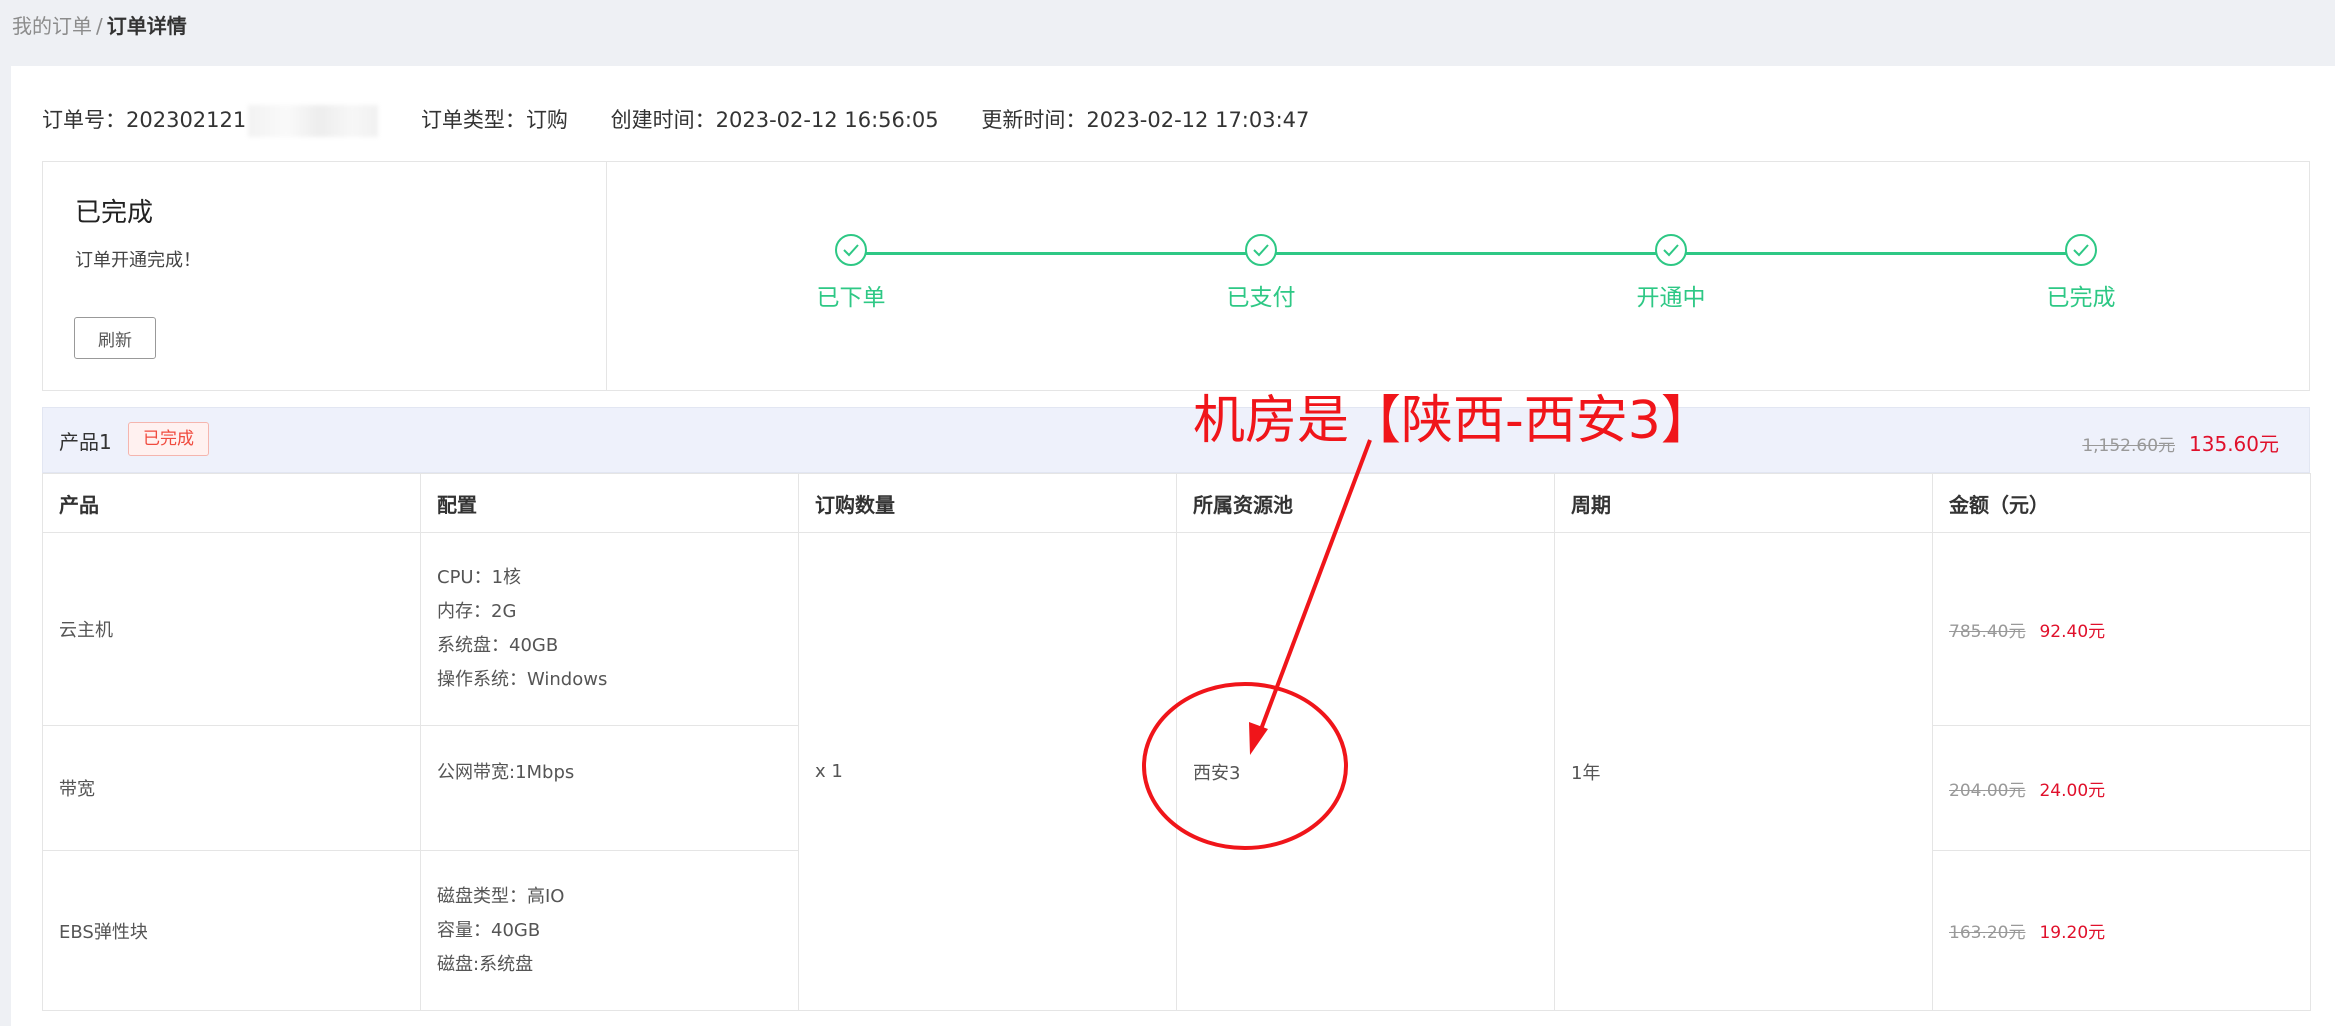 This screenshot has width=2335, height=1026. I want to click on breadcrumb: 我的订单 / 订单详情, so click(99, 26).